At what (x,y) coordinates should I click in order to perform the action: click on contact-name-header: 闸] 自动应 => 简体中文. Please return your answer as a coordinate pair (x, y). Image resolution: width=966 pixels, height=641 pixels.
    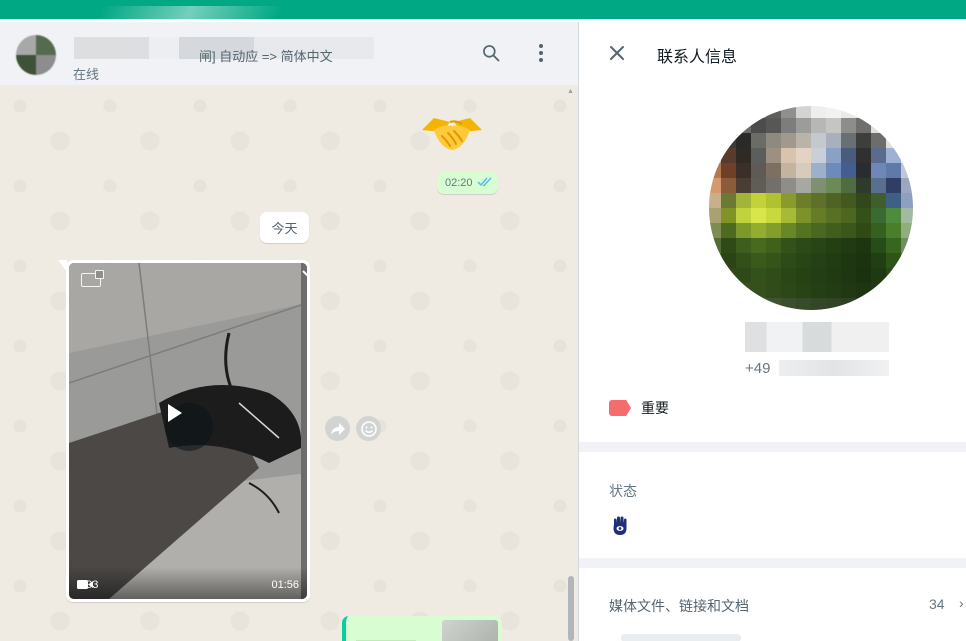
    Looking at the image, I should click on (224, 50).